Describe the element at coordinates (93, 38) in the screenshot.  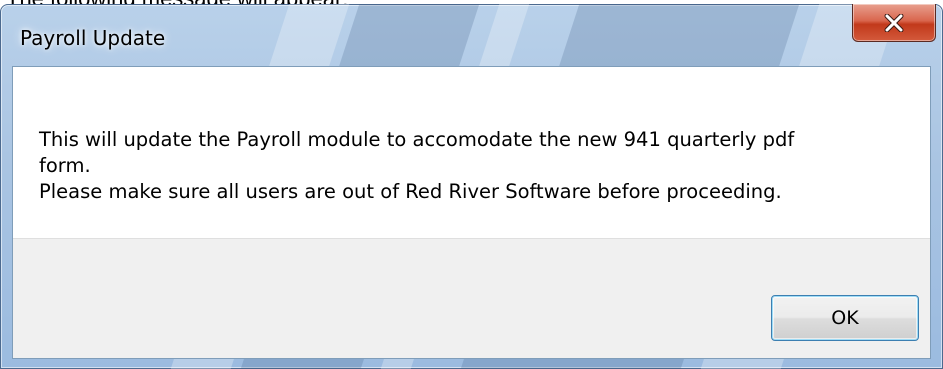
I see `dialog-title: Payroll Update` at that location.